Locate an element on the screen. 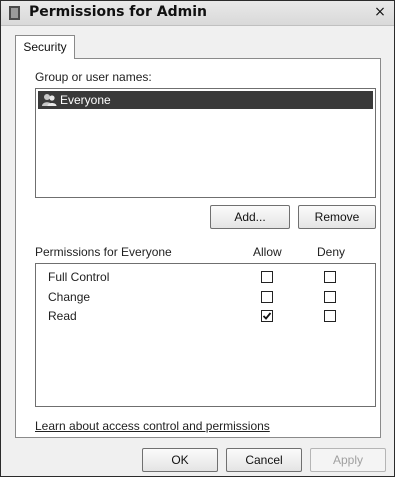 The height and width of the screenshot is (477, 395). group-user-names-label: Group or user names: is located at coordinates (93, 77).